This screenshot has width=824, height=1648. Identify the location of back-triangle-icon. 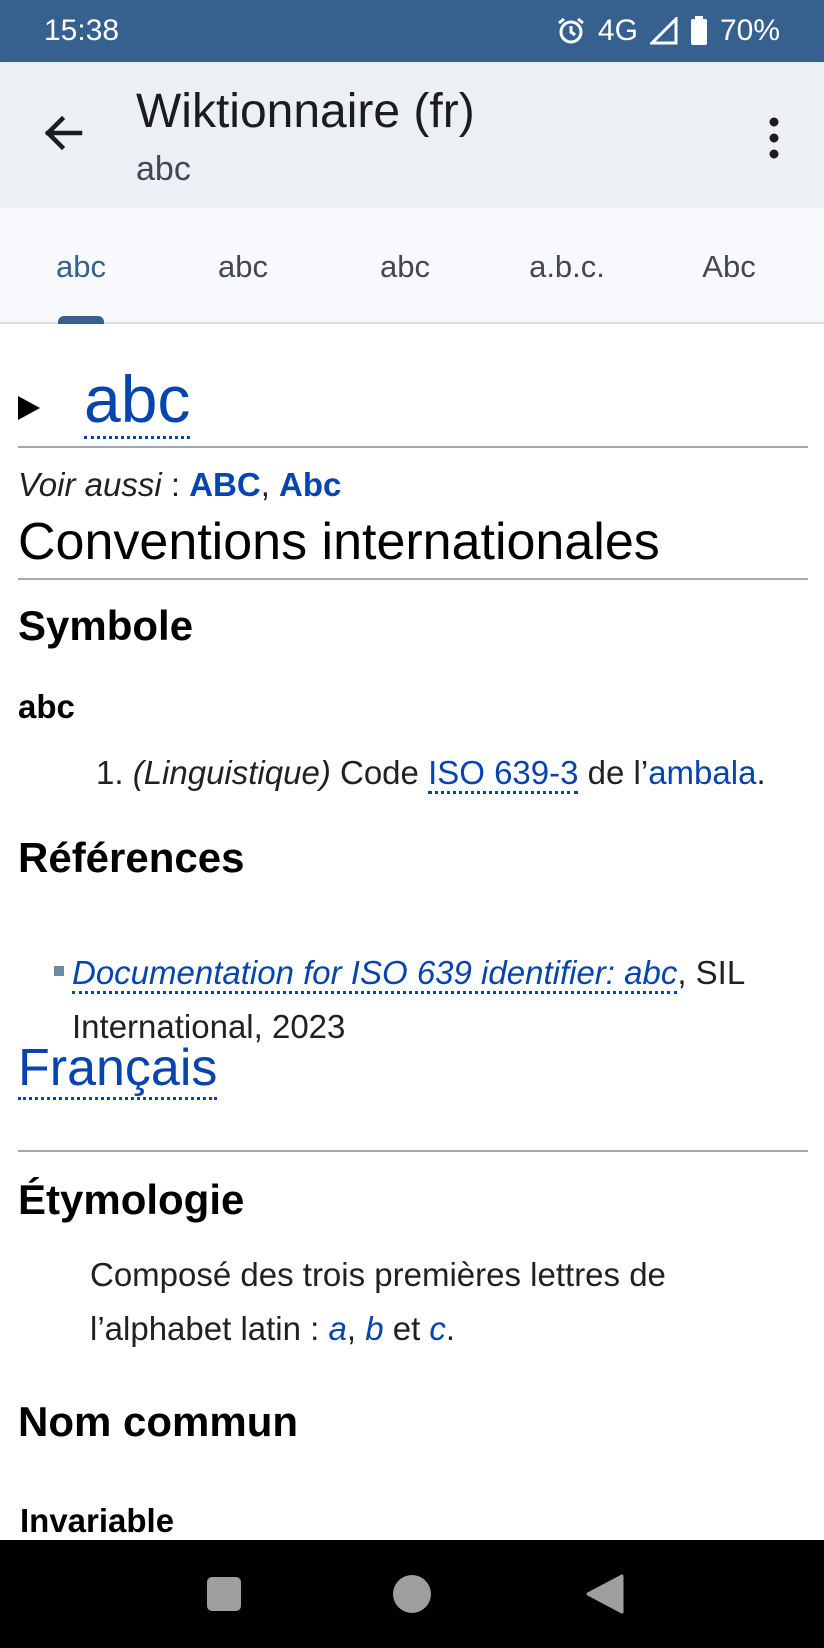
(604, 1594).